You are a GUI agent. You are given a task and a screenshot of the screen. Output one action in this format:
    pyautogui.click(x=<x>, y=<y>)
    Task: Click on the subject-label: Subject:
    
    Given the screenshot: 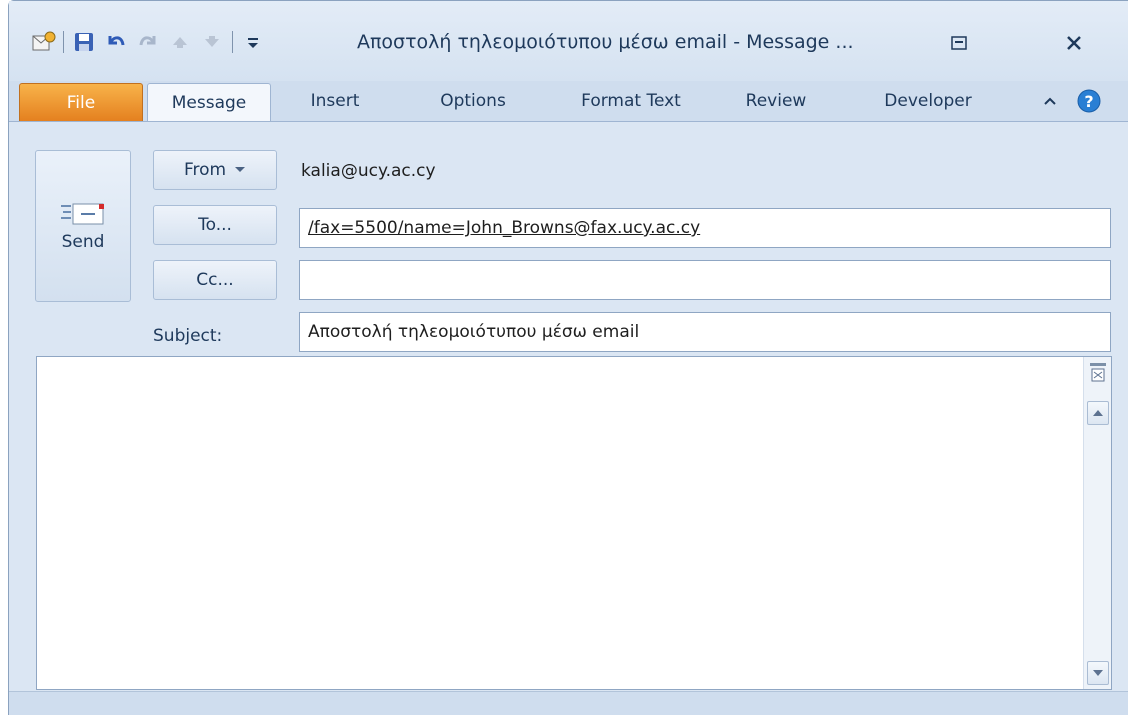 What is the action you would take?
    pyautogui.click(x=188, y=336)
    